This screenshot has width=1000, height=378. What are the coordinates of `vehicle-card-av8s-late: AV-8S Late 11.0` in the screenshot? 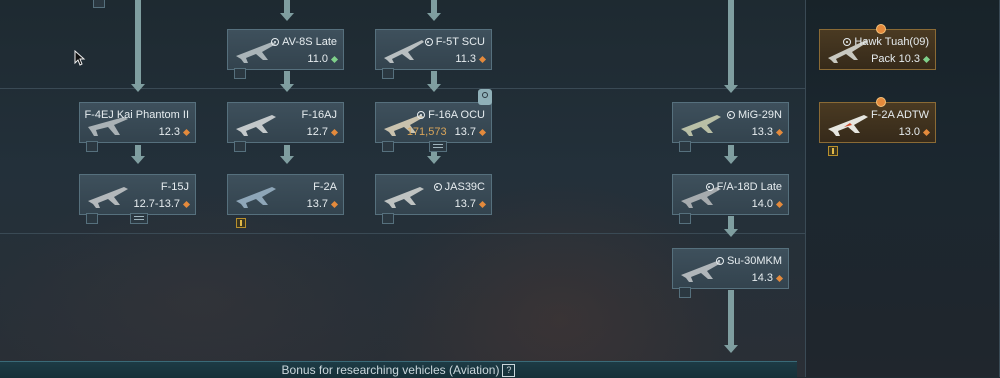 It's located at (285, 54).